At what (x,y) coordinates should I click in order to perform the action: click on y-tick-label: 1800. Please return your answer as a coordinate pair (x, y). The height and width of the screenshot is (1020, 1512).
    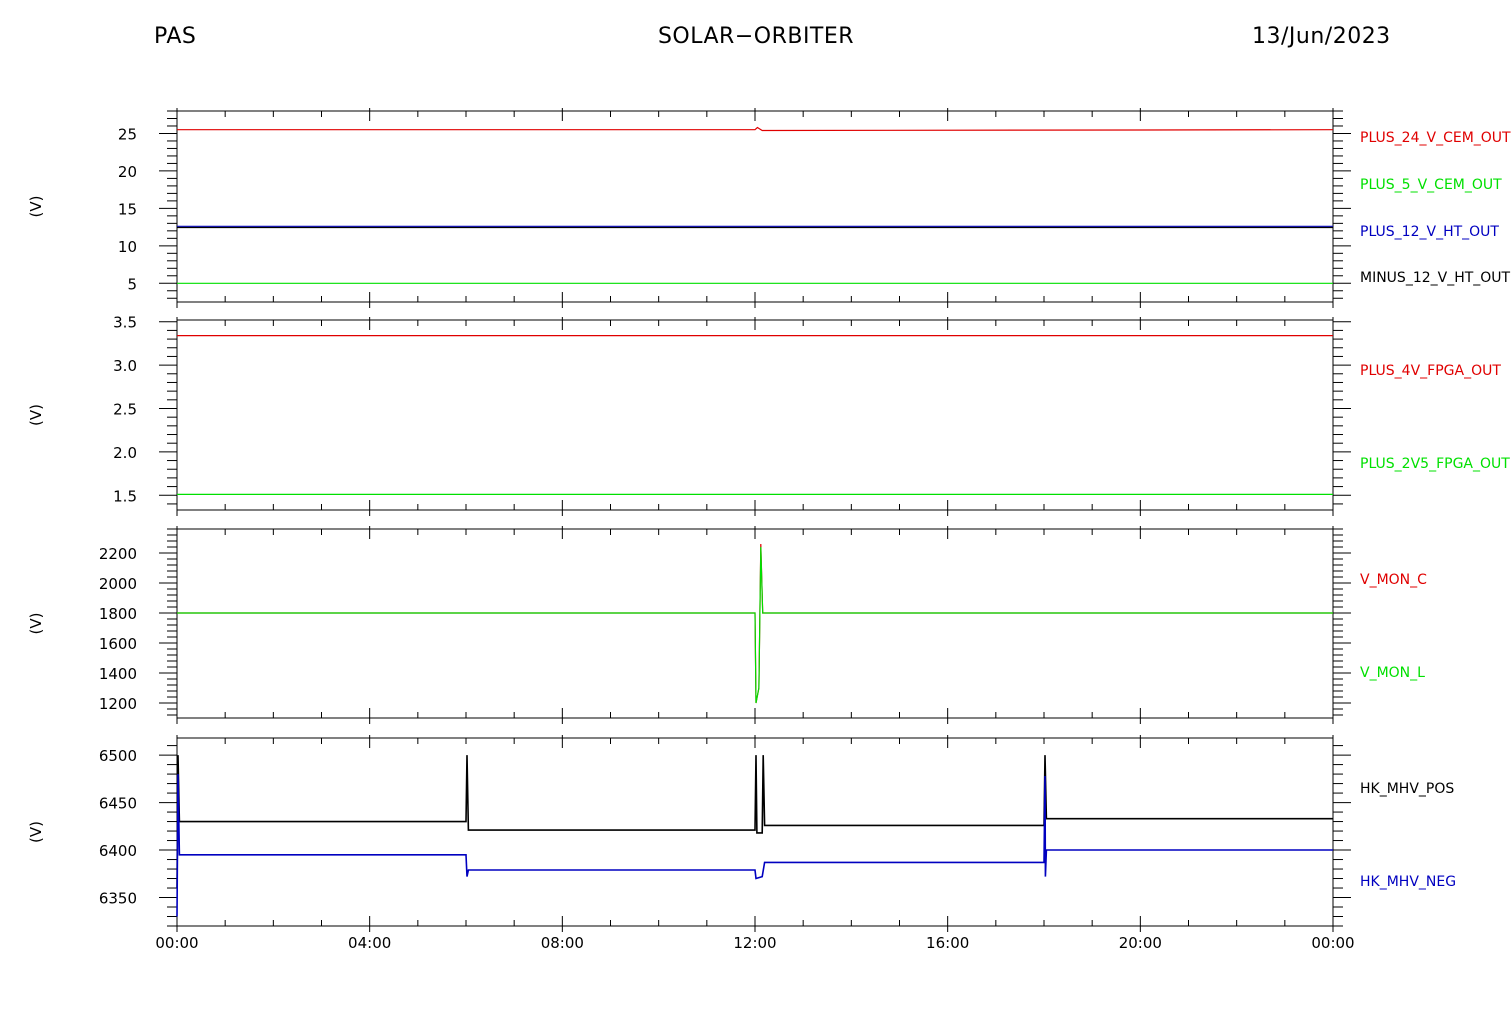
    Looking at the image, I should click on (118, 614).